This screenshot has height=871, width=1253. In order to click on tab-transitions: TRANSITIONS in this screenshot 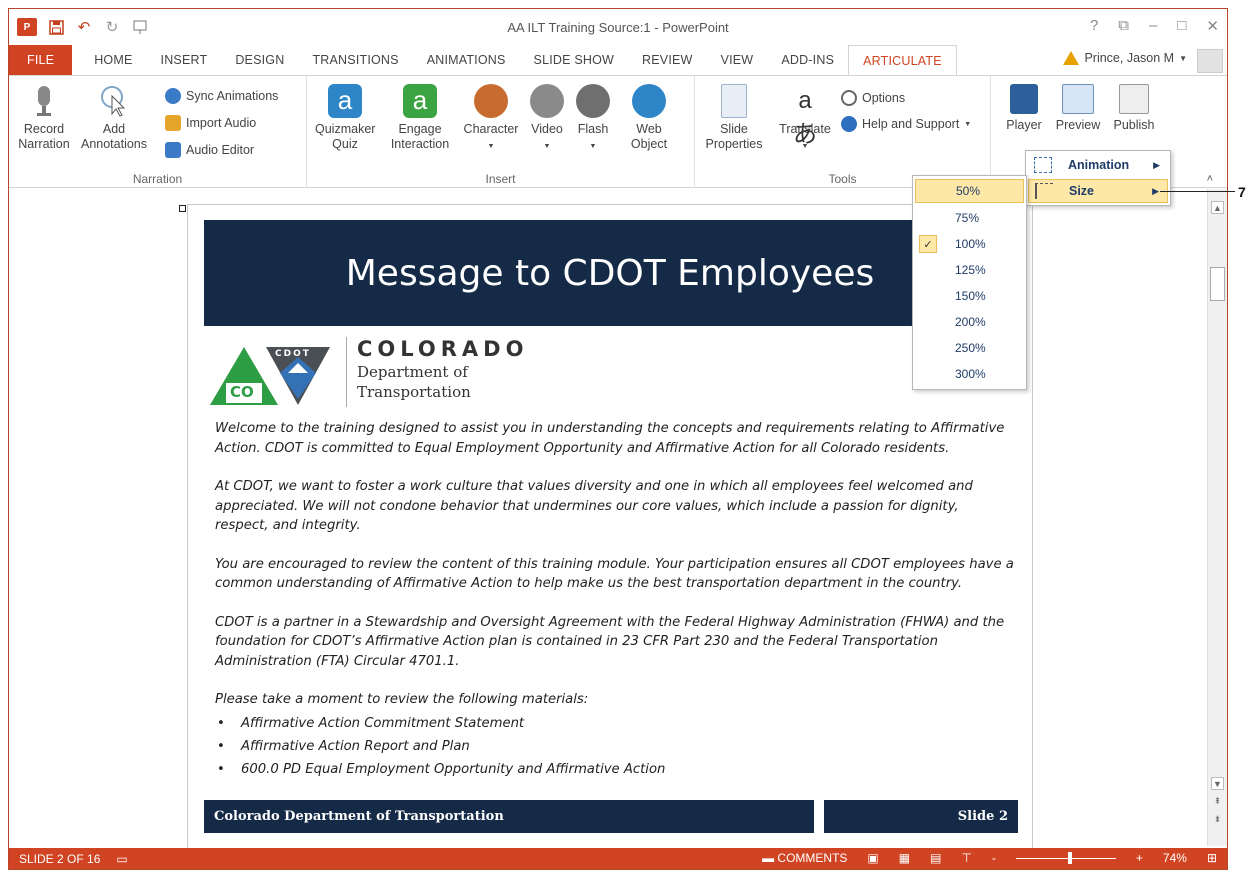, I will do `click(355, 60)`.